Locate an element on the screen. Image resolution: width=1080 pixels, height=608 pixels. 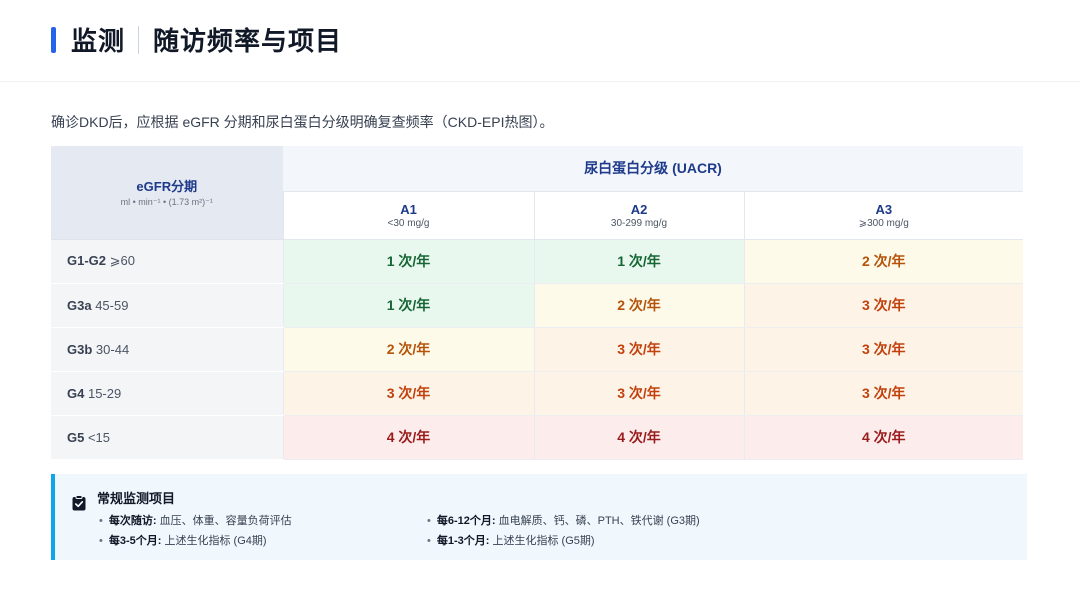
row-header-g1-g2: G1-G2 ⩾60 is located at coordinates (167, 261).